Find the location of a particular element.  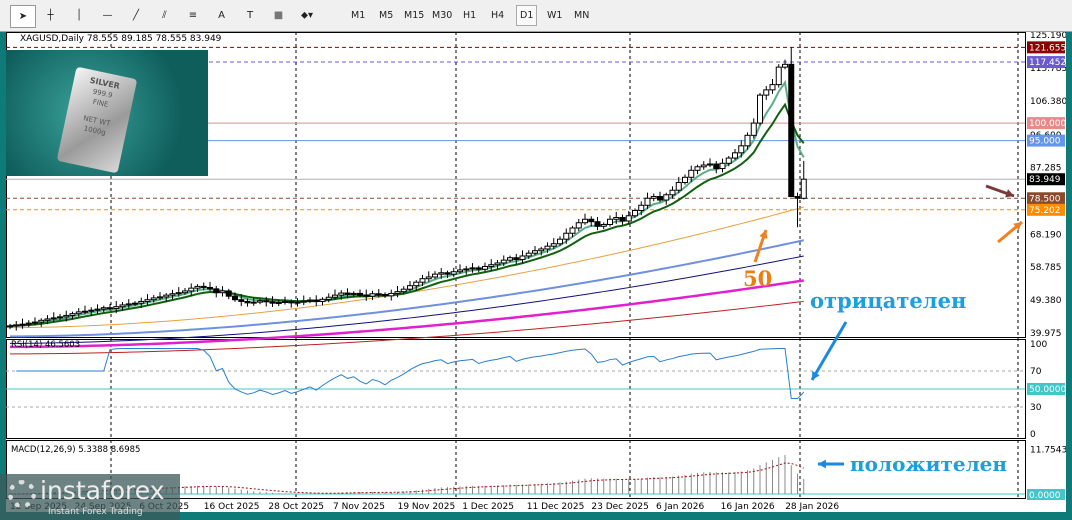

rsi-tick: 100 is located at coordinates (1038, 345).